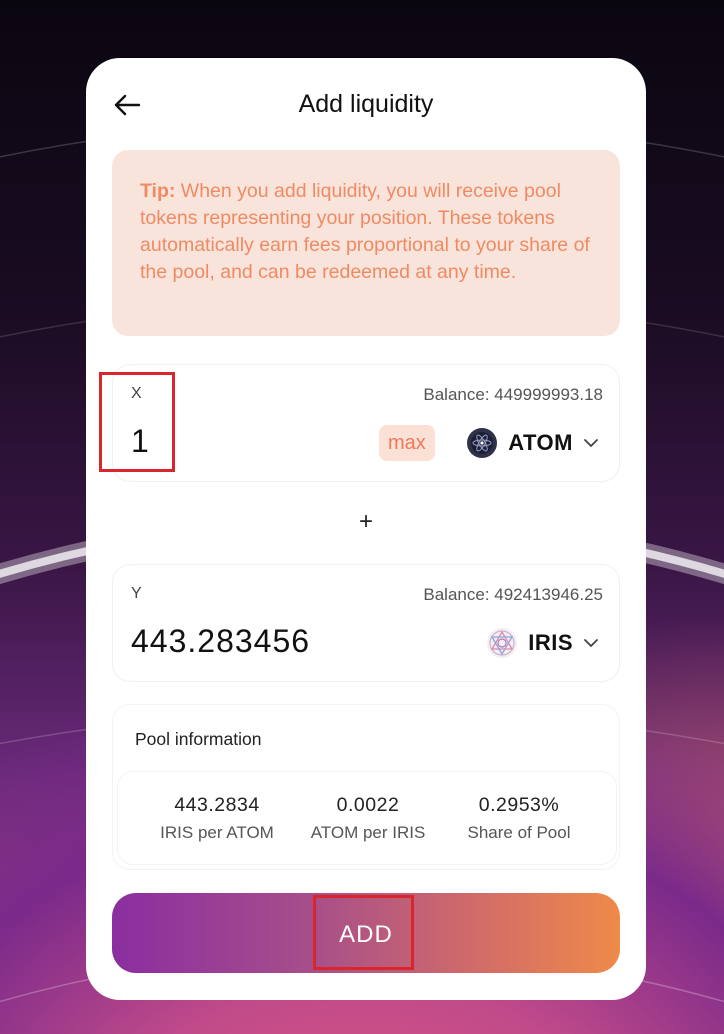  Describe the element at coordinates (365, 521) in the screenshot. I see `plus-sign: +` at that location.